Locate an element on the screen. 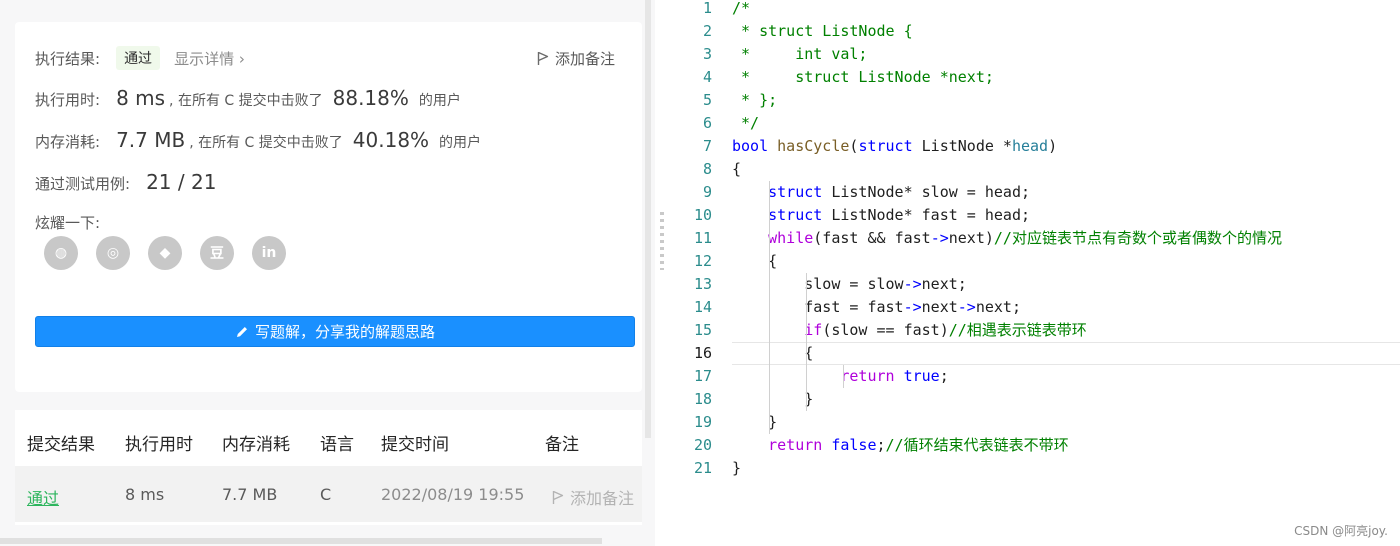 This screenshot has height=546, width=1400. code-text: * int val; is located at coordinates (799, 54).